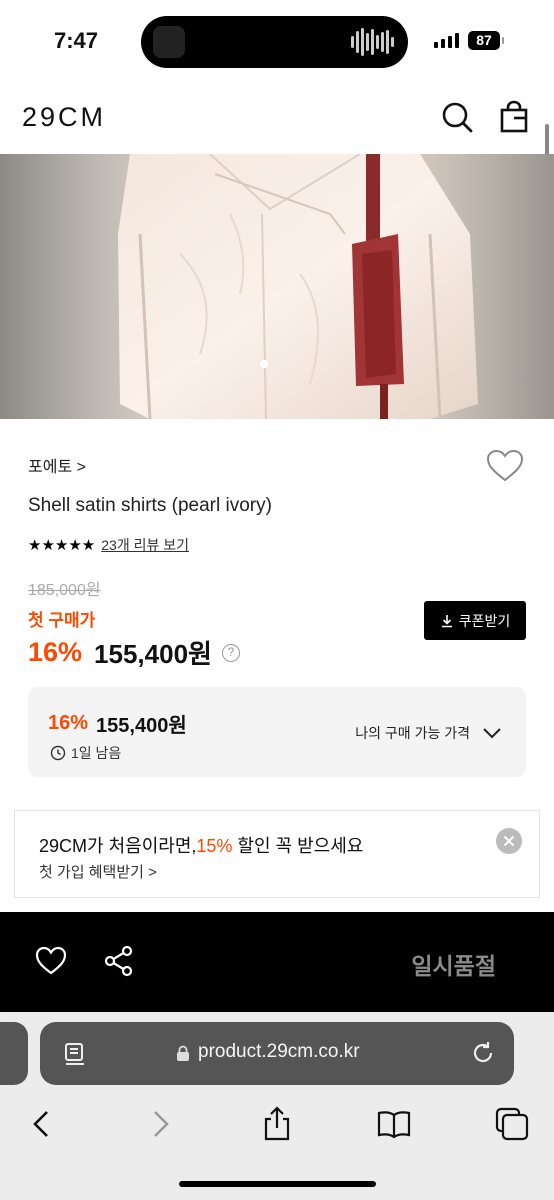 The width and height of the screenshot is (554, 1200). Describe the element at coordinates (68, 723) in the screenshot. I see `my-discount-percent: 16%` at that location.